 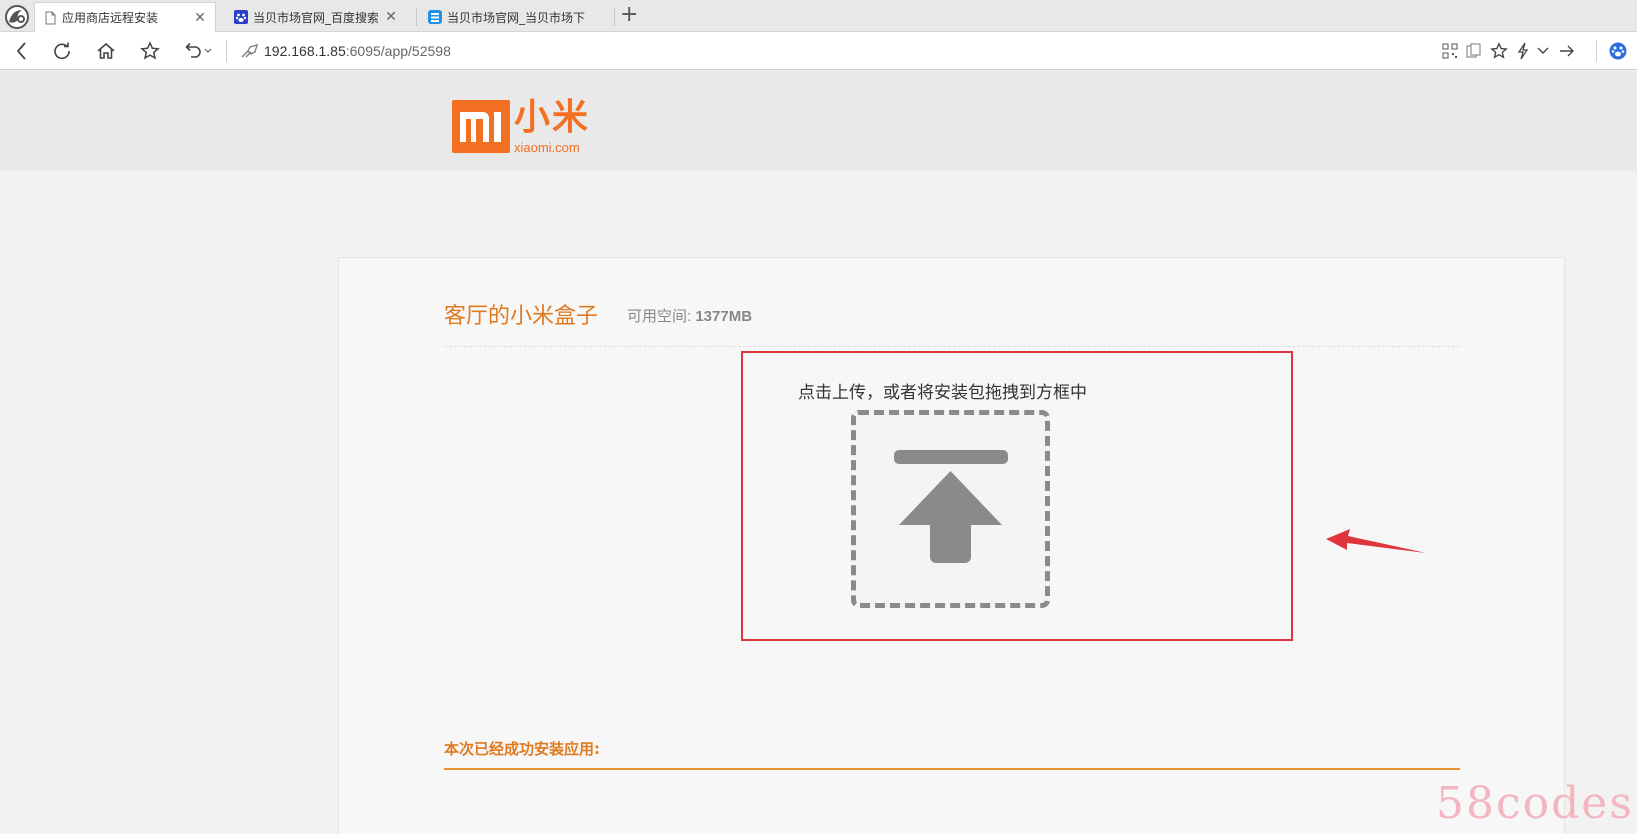 What do you see at coordinates (629, 15) in the screenshot?
I see `new-tab-button: +` at bounding box center [629, 15].